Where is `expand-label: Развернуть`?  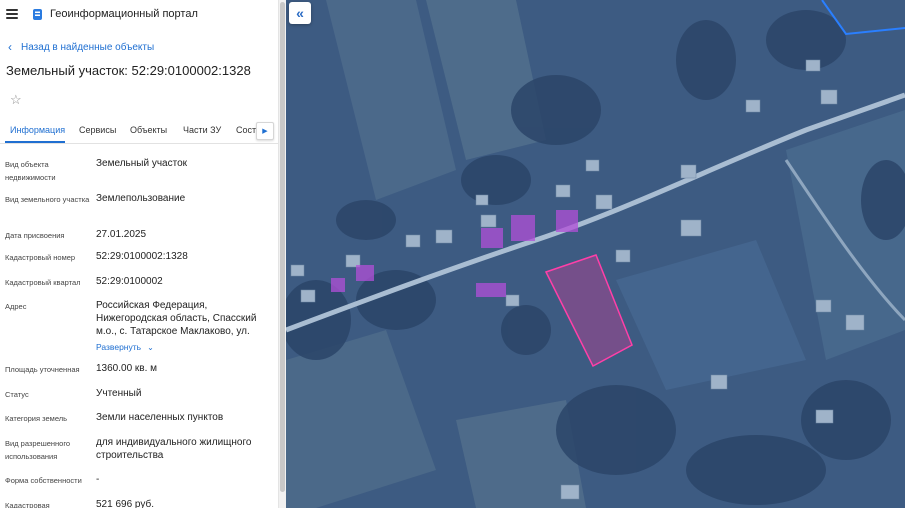
expand-label: Развернуть is located at coordinates (119, 347).